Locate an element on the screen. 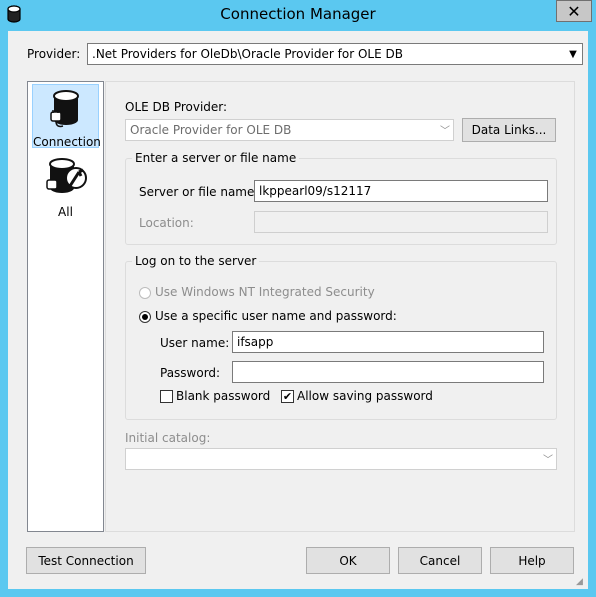 This screenshot has height=597, width=596. help-button: Help is located at coordinates (532, 560).